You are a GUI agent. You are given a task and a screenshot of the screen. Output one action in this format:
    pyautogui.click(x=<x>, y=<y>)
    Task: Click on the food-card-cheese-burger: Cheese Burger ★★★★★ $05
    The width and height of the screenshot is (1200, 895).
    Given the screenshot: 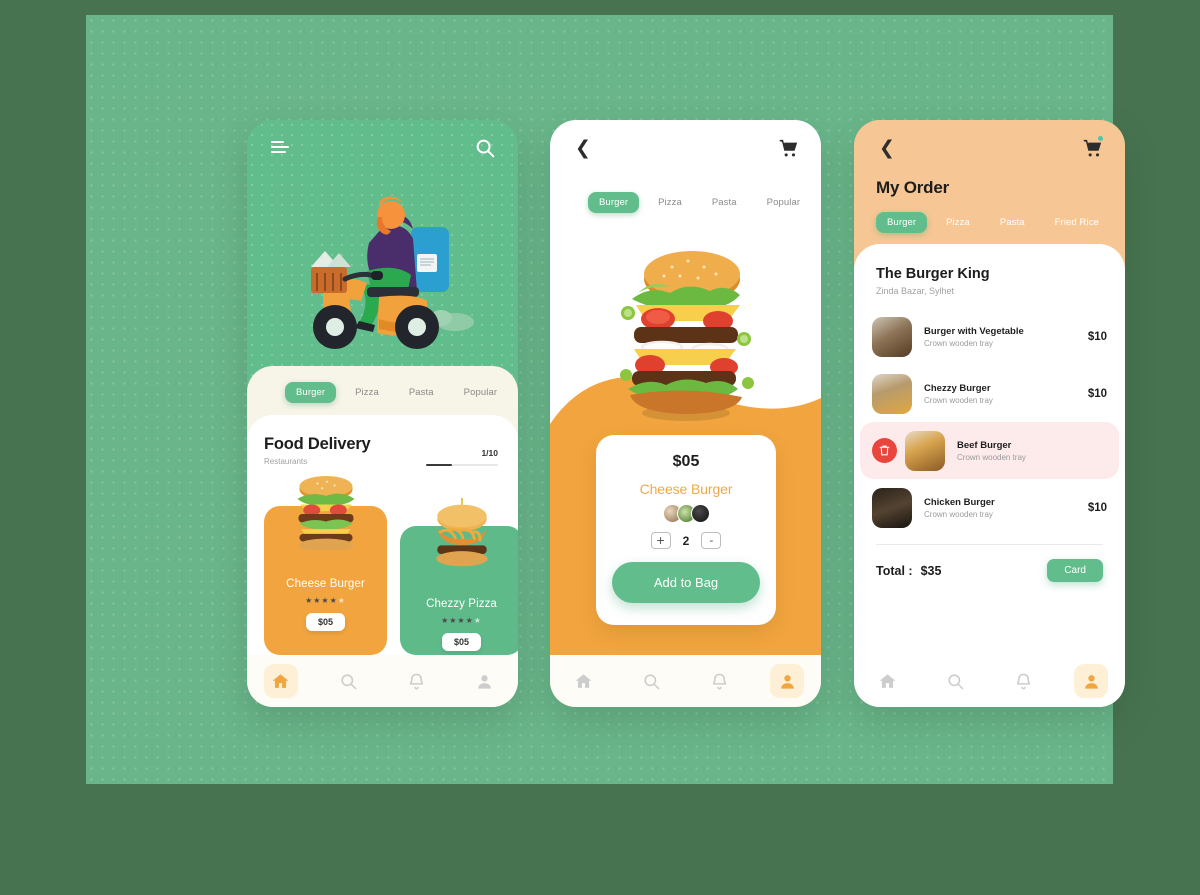 What is the action you would take?
    pyautogui.click(x=325, y=565)
    